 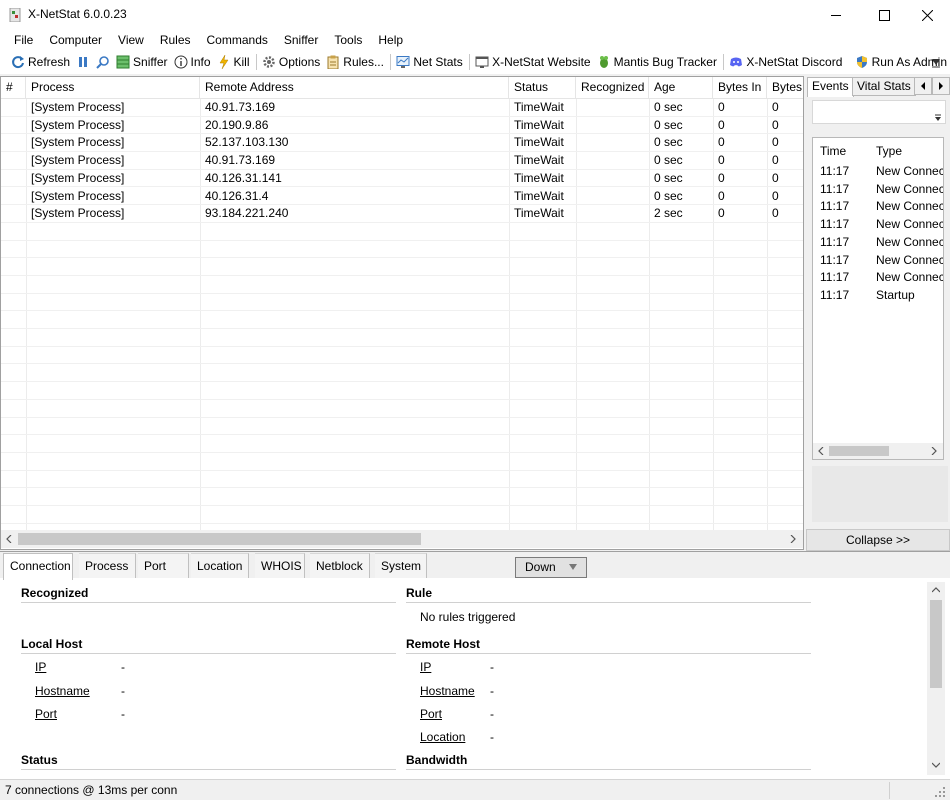 What do you see at coordinates (889, 151) in the screenshot?
I see `events-header-type: Type` at bounding box center [889, 151].